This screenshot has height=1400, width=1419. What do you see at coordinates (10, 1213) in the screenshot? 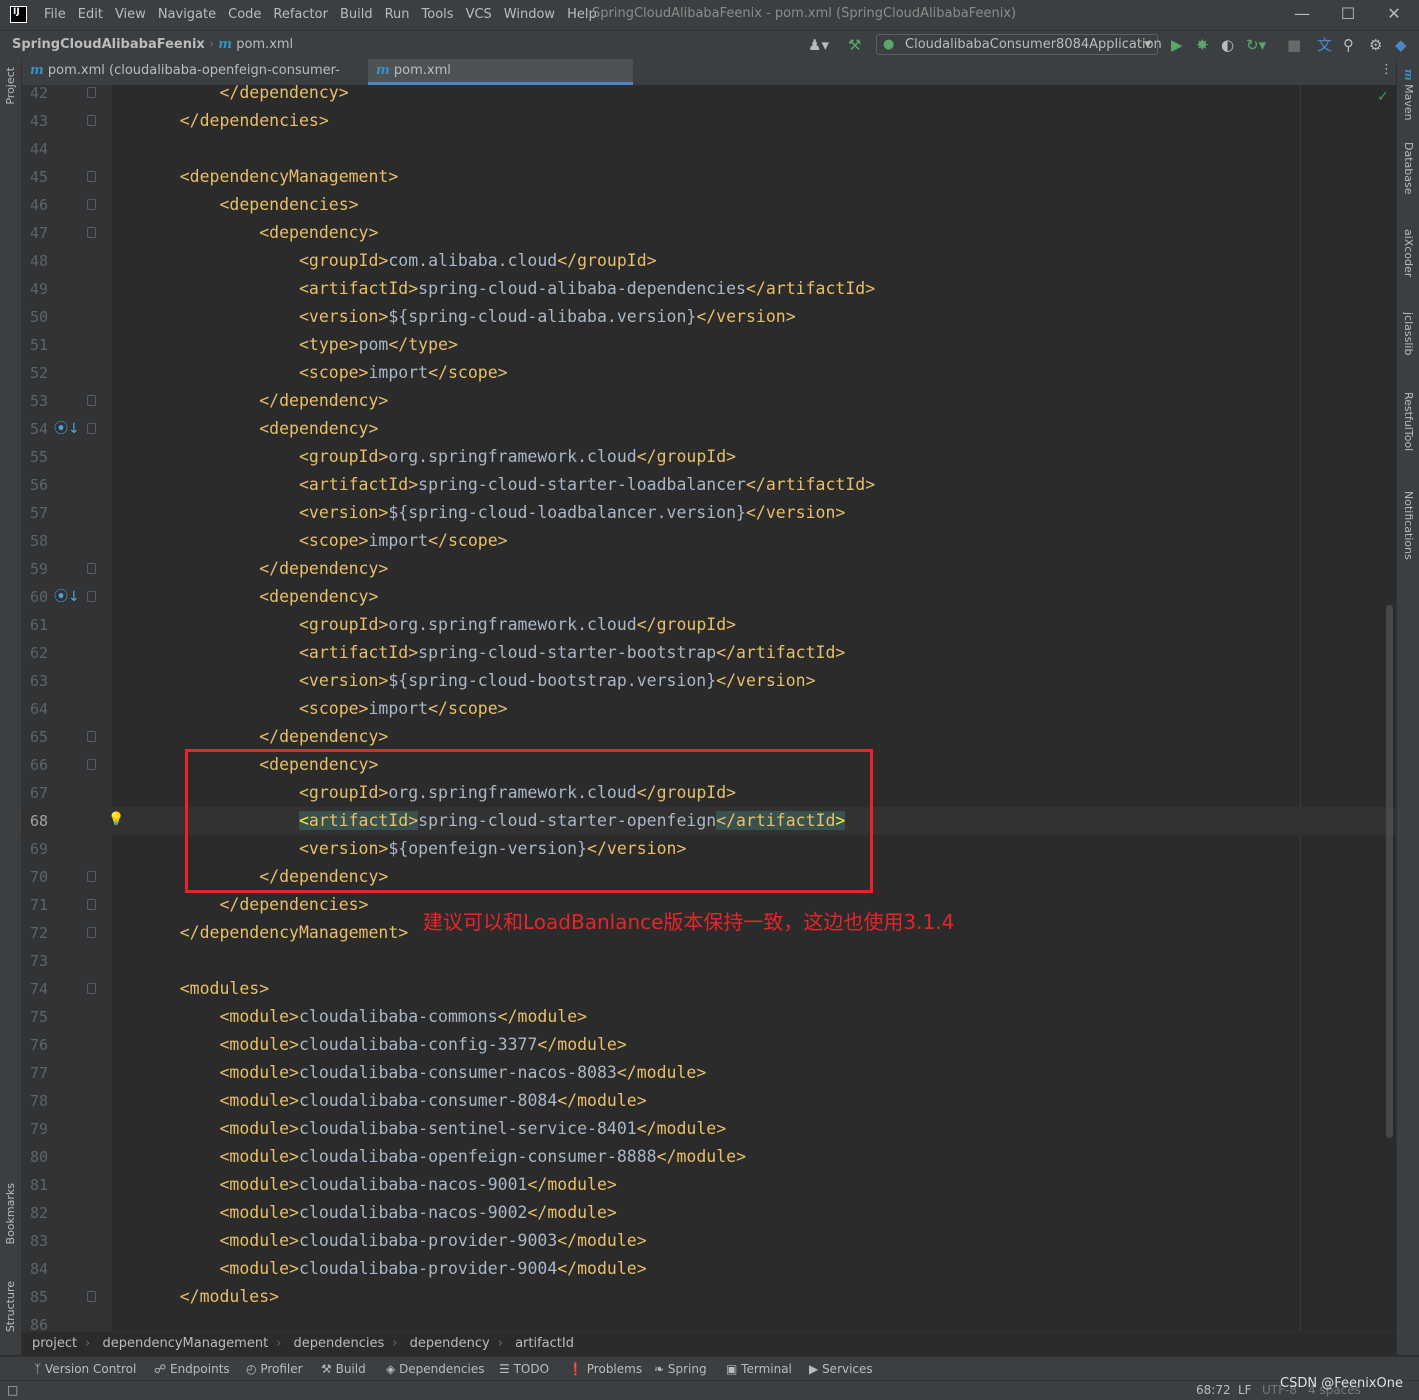
I see `bookmarks-tool-button: Bookmarks` at bounding box center [10, 1213].